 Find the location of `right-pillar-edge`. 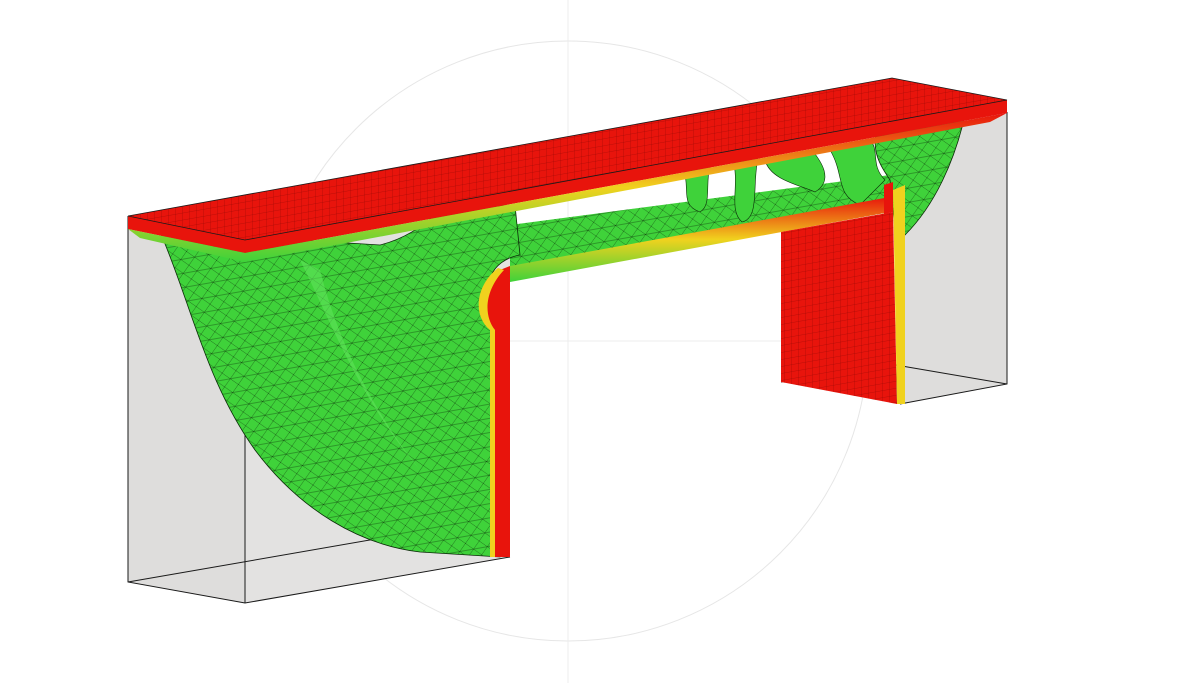

right-pillar-edge is located at coordinates (888, 198).